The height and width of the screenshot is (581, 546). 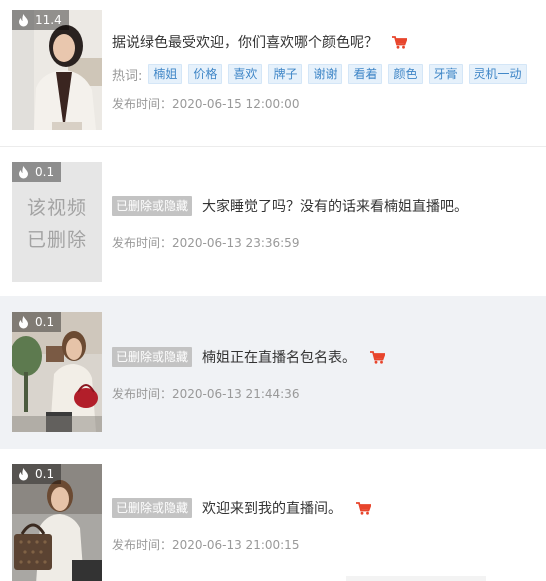 What do you see at coordinates (206, 243) in the screenshot?
I see `publish-time: 发布时间：2020-06-13 23:36:59` at bounding box center [206, 243].